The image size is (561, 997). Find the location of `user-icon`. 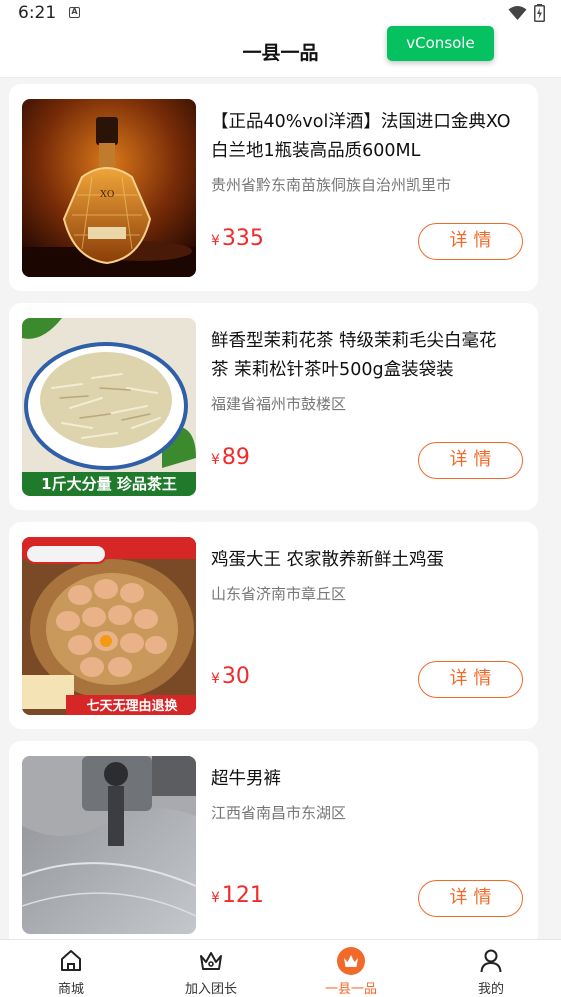

user-icon is located at coordinates (491, 961).